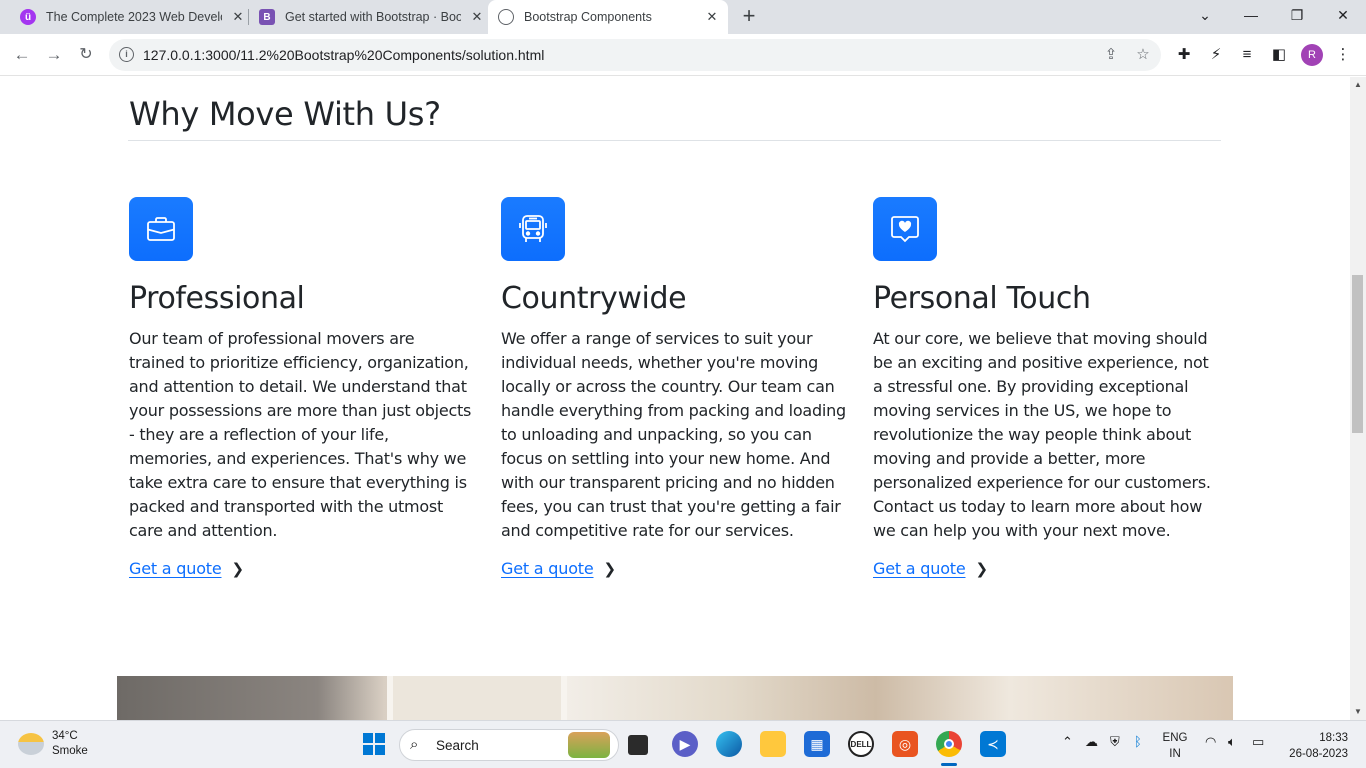  What do you see at coordinates (477, 698) in the screenshot?
I see `window-image-detail` at bounding box center [477, 698].